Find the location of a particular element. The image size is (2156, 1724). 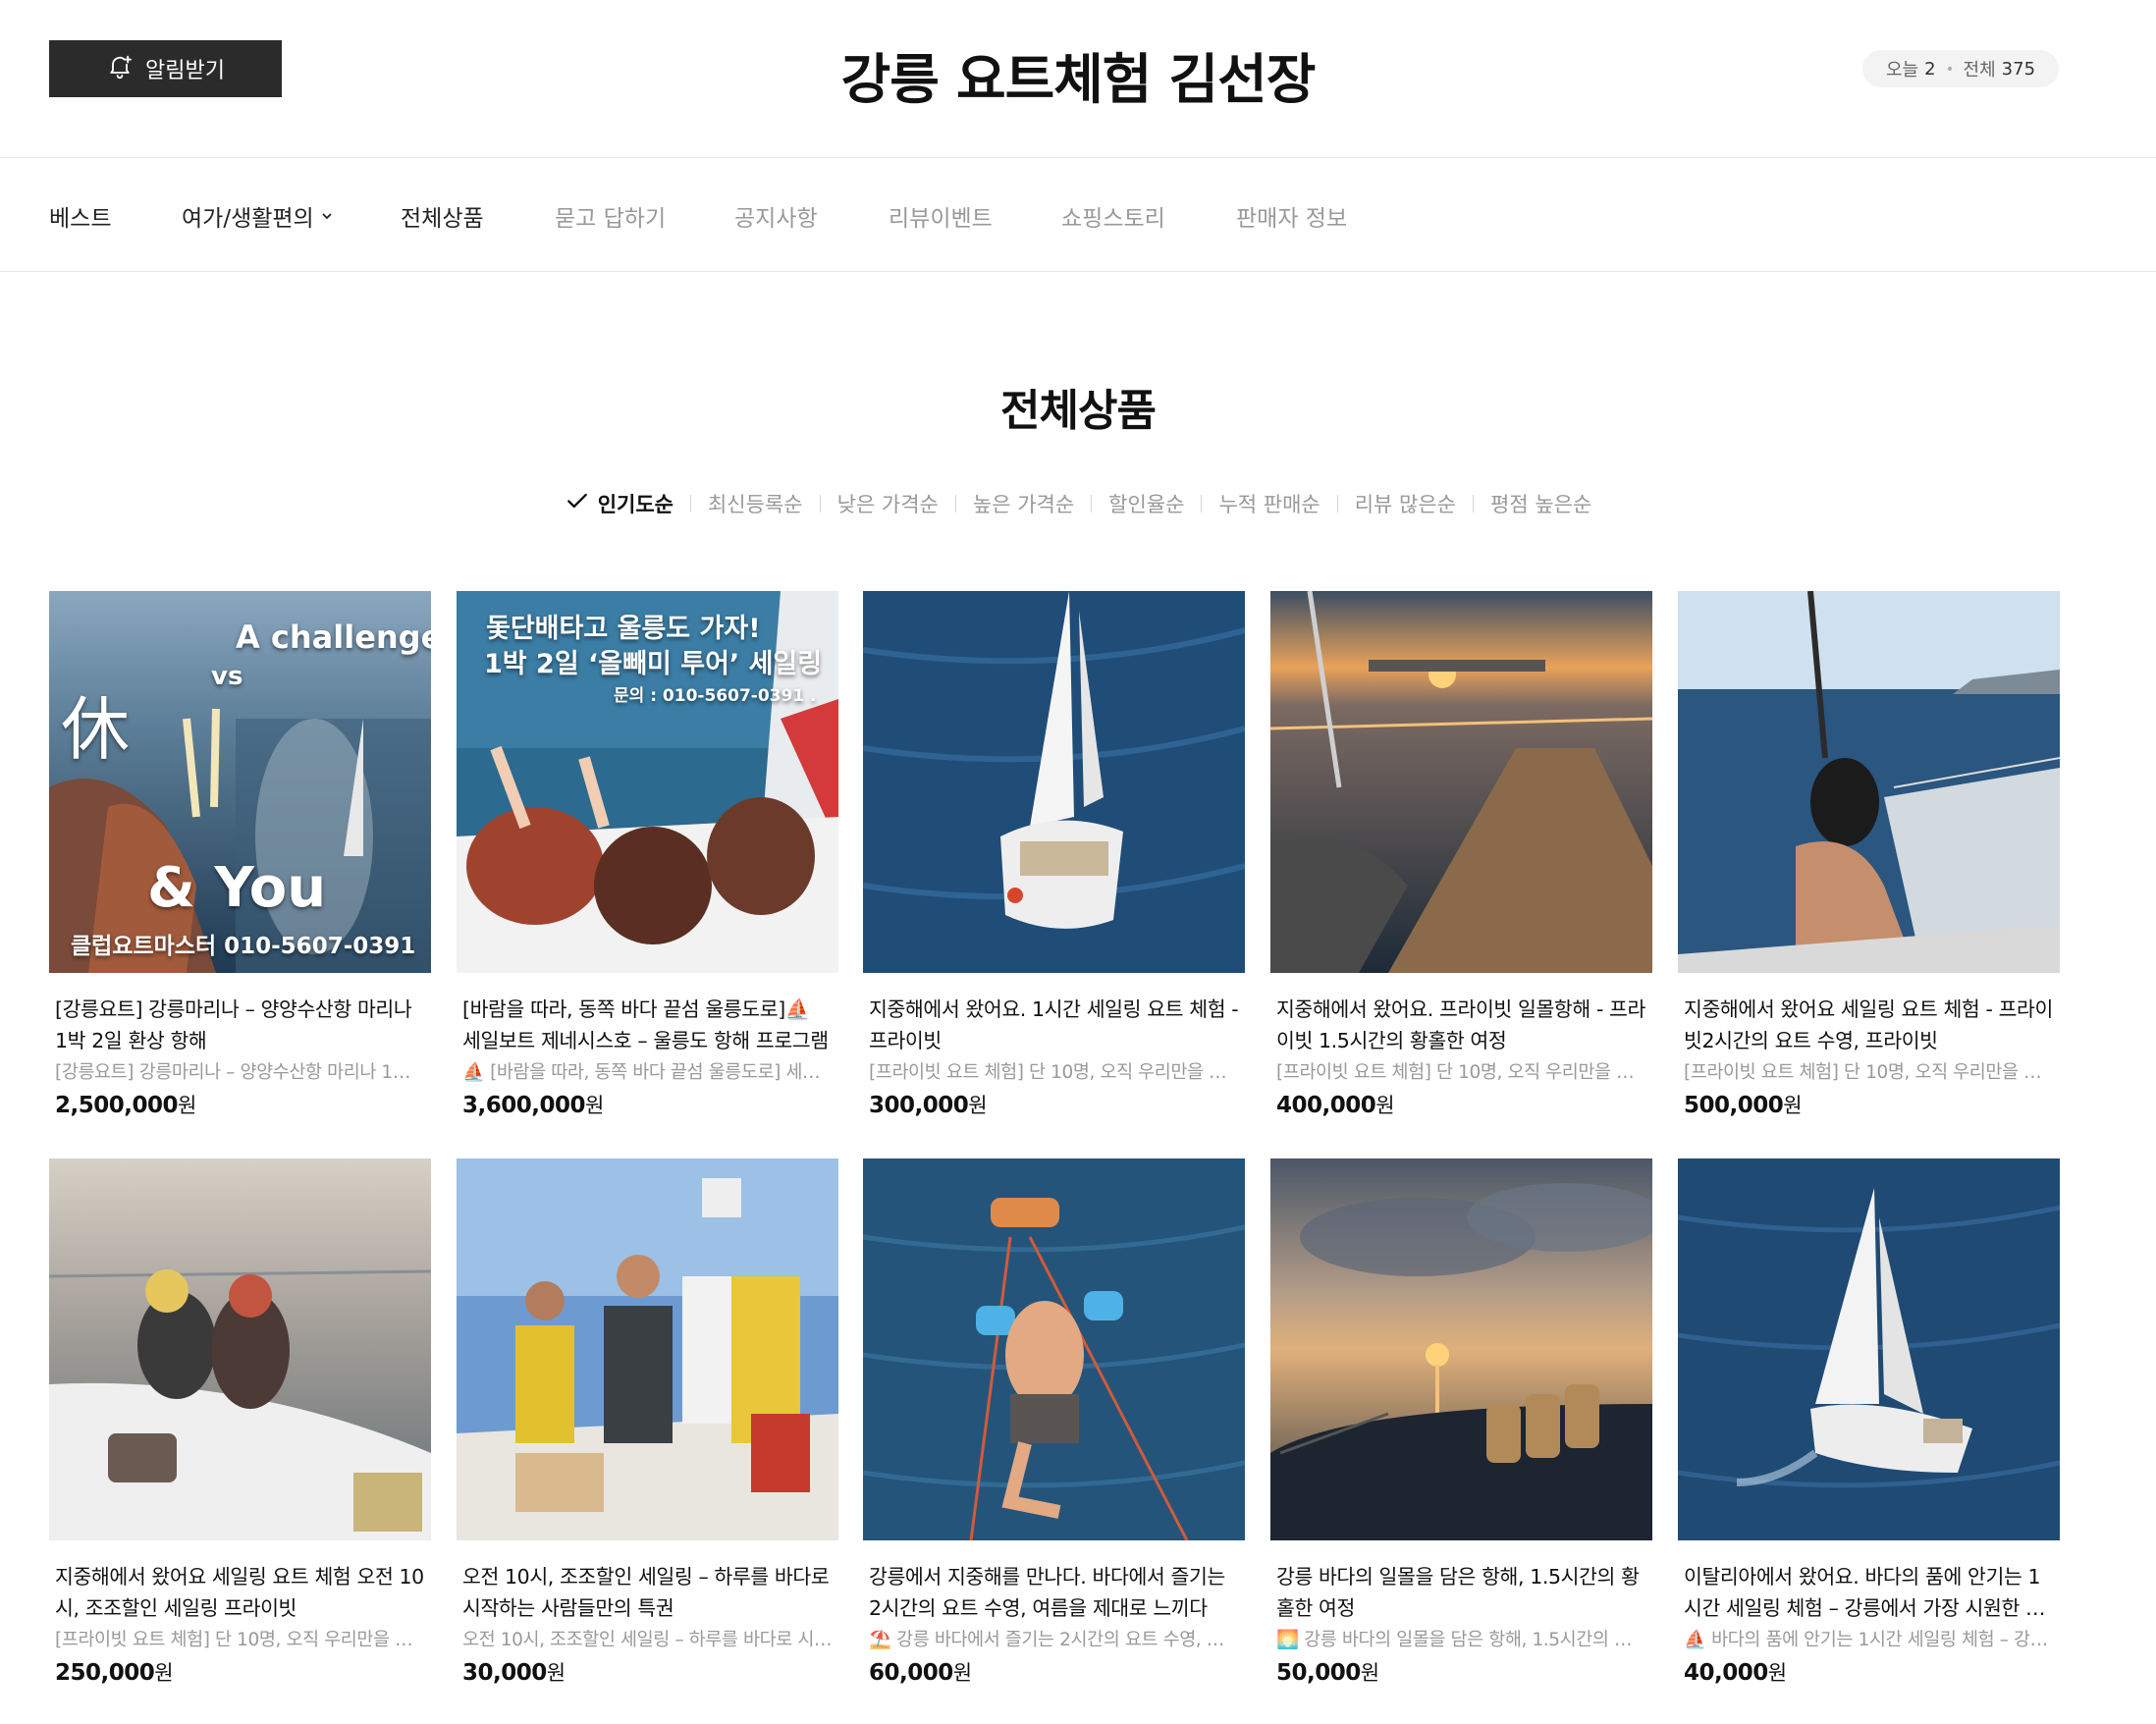

product-price: 50,000원 is located at coordinates (1461, 1673).